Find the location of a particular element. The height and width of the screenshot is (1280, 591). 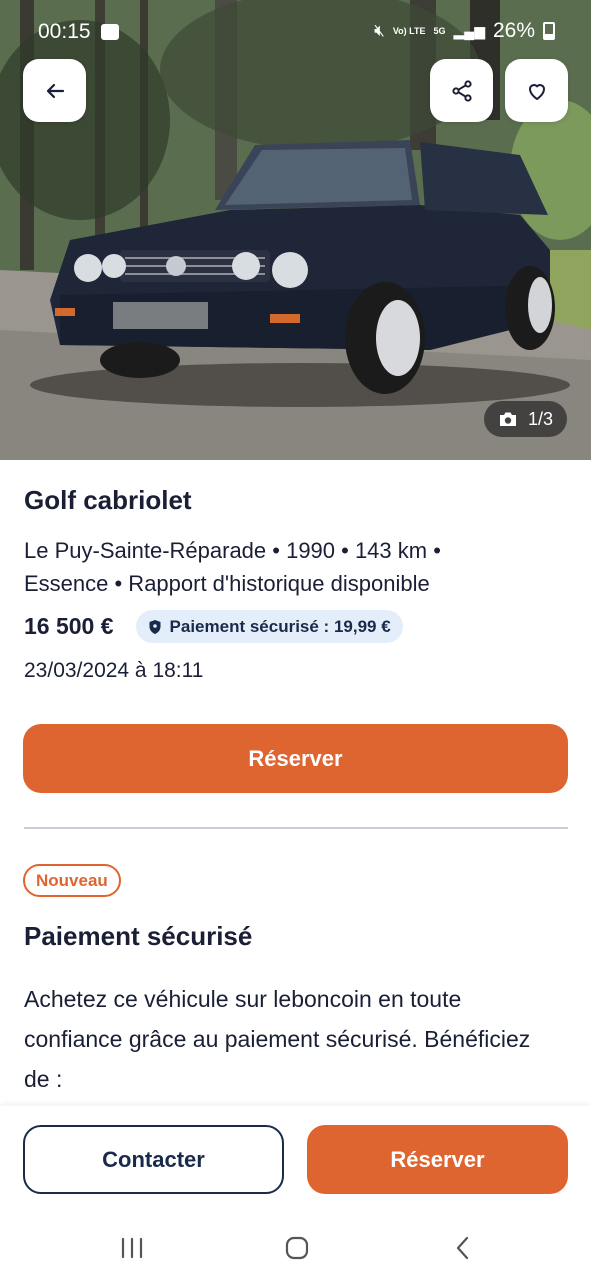

battery-icon is located at coordinates (549, 31).